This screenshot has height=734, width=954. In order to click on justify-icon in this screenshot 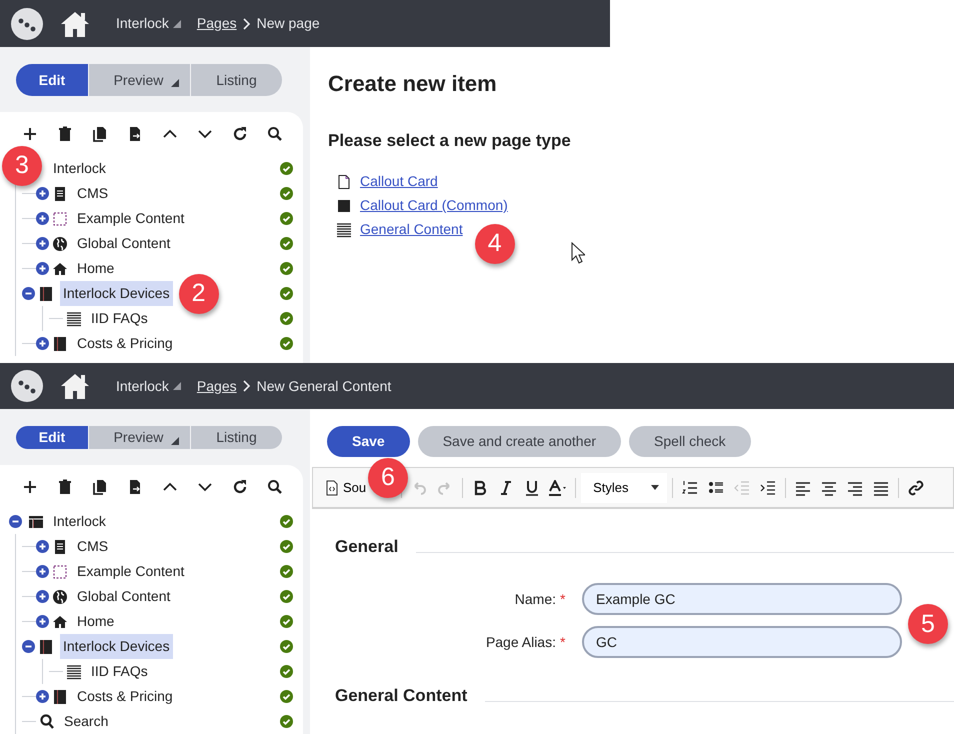, I will do `click(881, 488)`.